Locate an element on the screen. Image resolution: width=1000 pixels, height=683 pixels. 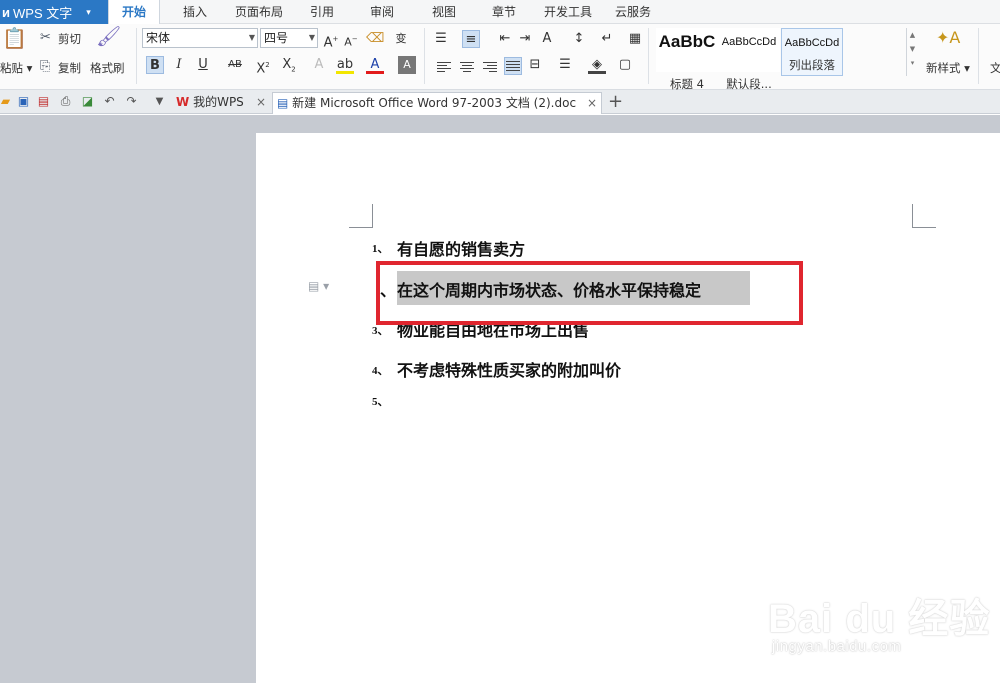
underline-icon: U is located at coordinates (203, 65).